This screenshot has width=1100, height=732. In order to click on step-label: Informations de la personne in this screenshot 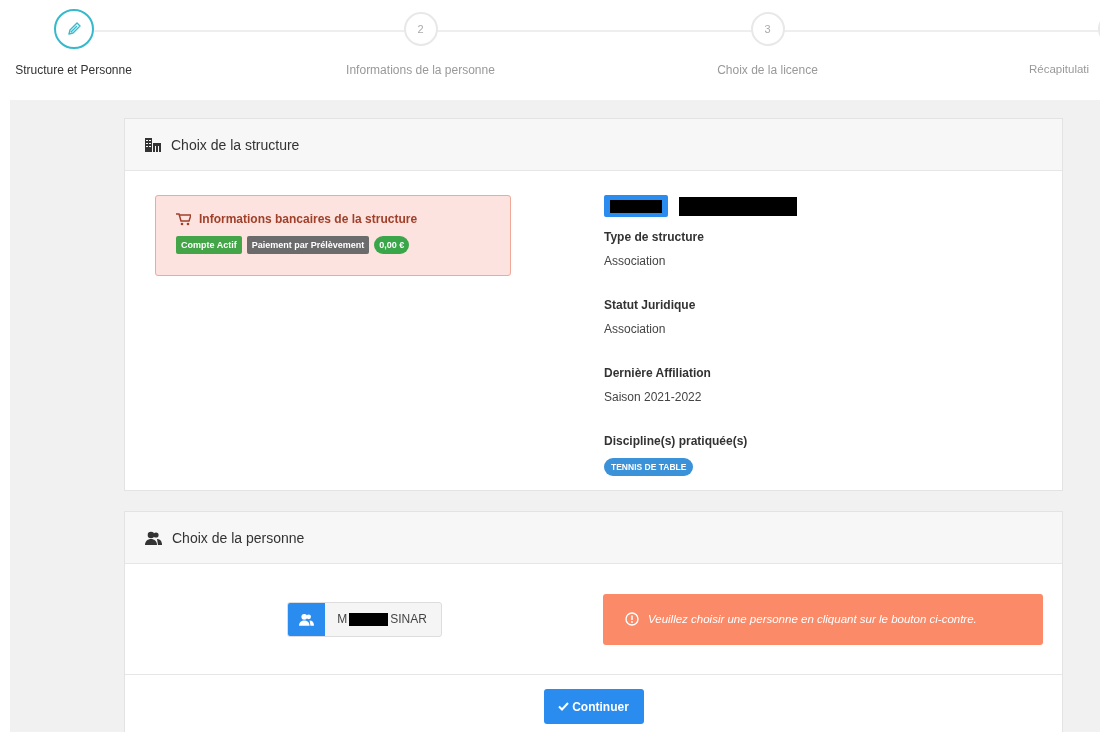, I will do `click(420, 70)`.